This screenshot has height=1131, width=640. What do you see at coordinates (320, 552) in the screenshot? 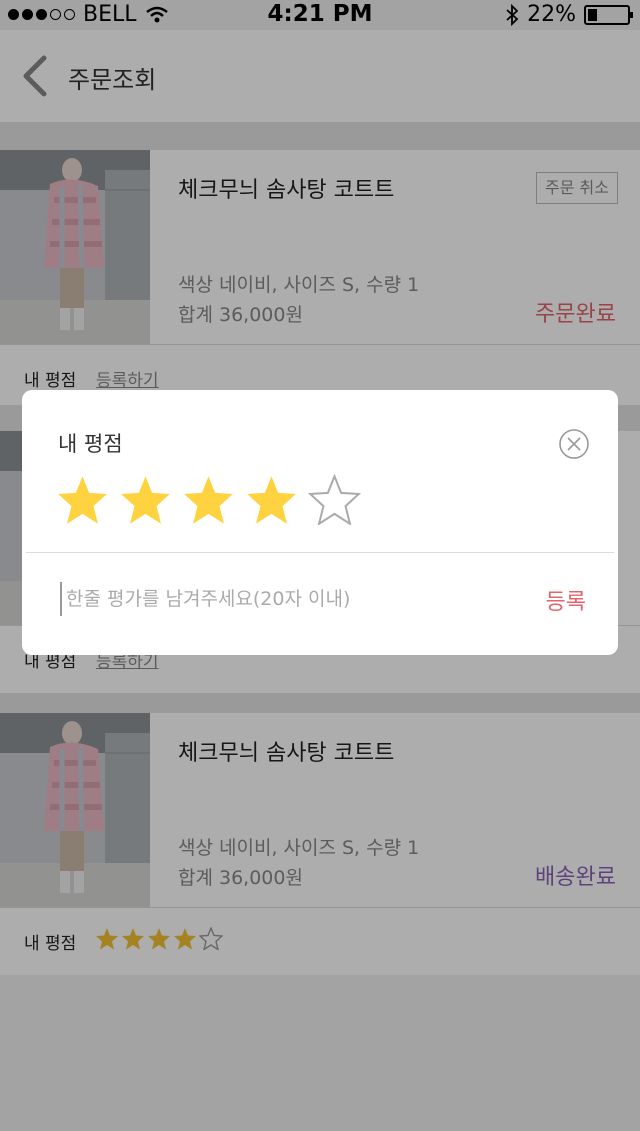
I see `dialog-divider` at bounding box center [320, 552].